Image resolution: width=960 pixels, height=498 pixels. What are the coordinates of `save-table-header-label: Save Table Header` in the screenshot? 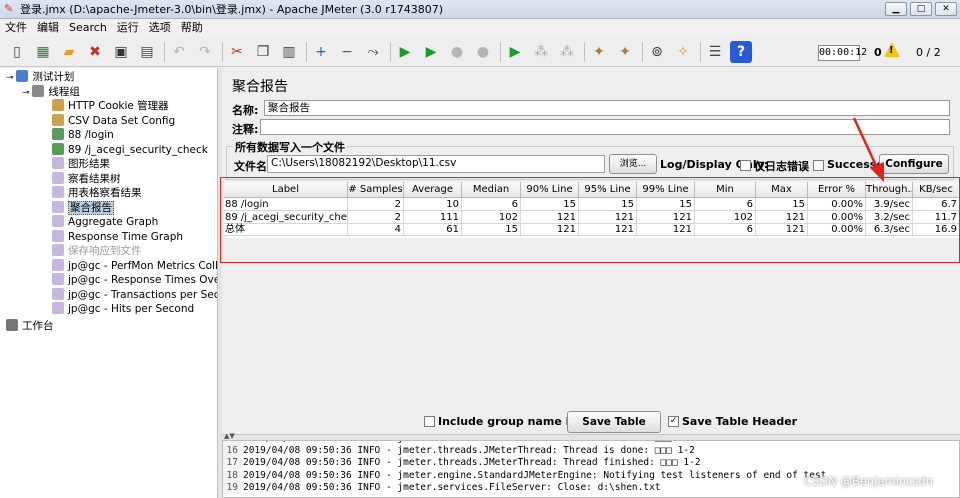 It's located at (740, 421).